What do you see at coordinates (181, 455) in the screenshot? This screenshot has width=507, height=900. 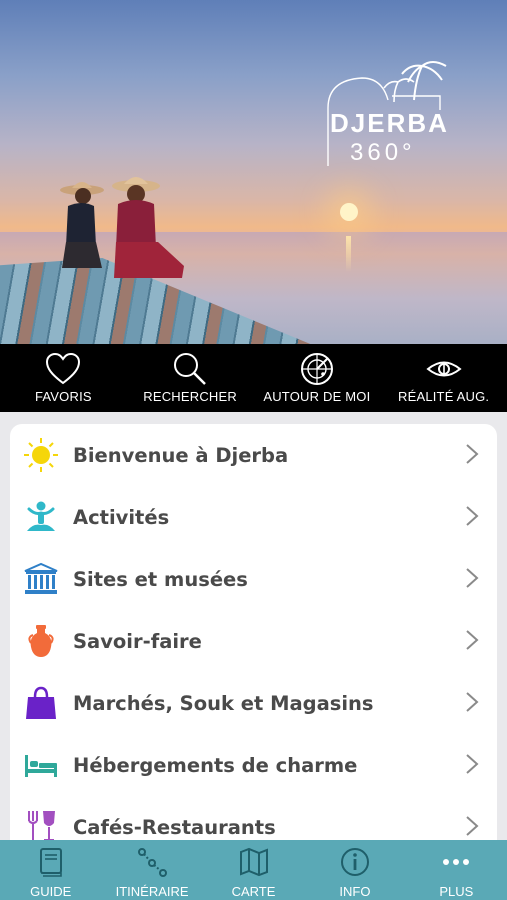 I see `list-item-label: Bienvenue à Djerba` at bounding box center [181, 455].